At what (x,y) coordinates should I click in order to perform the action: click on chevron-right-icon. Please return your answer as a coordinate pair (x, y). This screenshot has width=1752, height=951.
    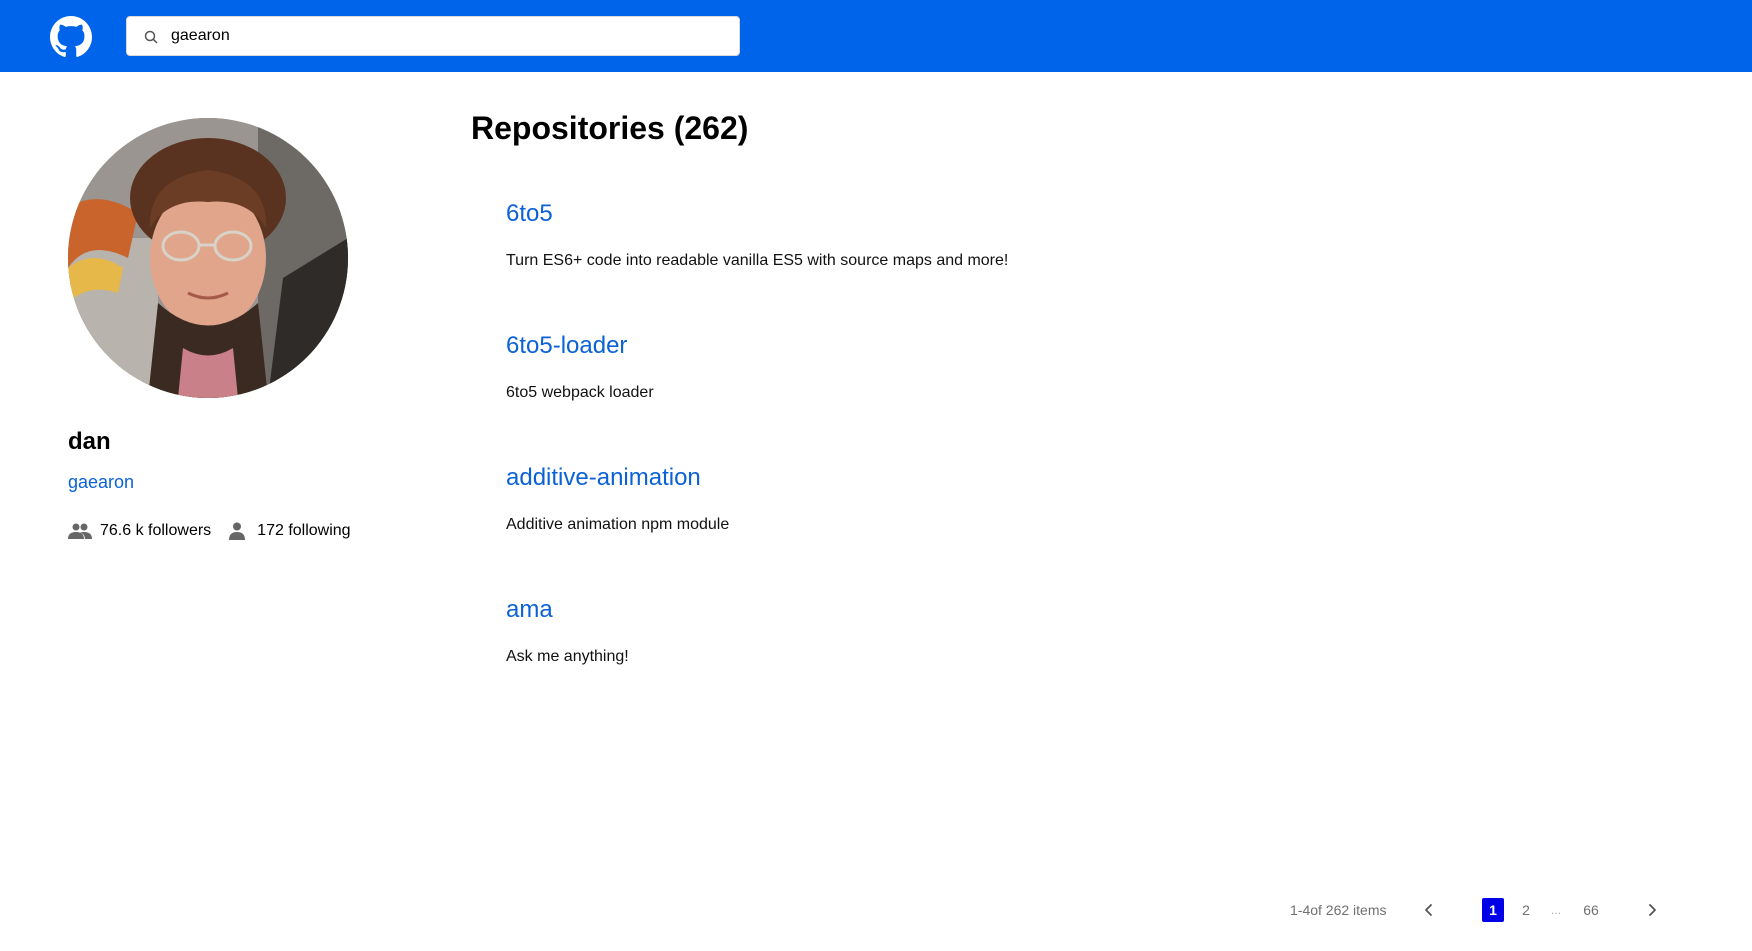
    Looking at the image, I should click on (1652, 910).